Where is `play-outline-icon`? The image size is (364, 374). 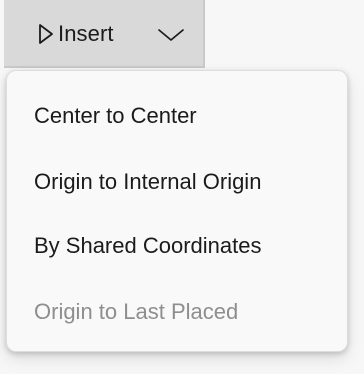 play-outline-icon is located at coordinates (46, 34).